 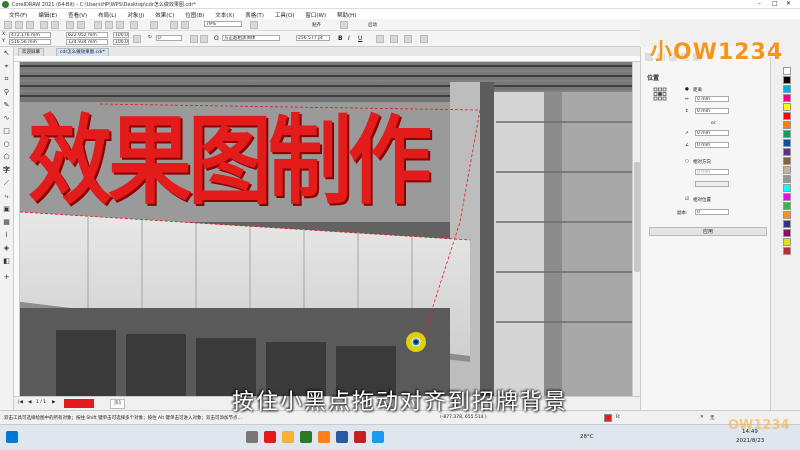 I want to click on swatch-pink, so click(x=787, y=197).